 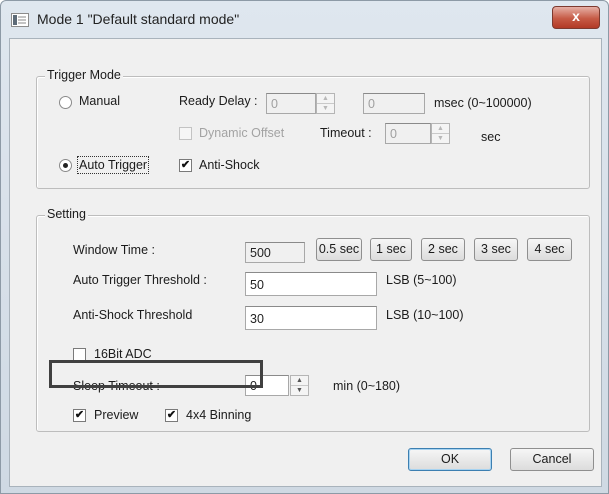 I want to click on highlight-box, so click(x=156, y=374).